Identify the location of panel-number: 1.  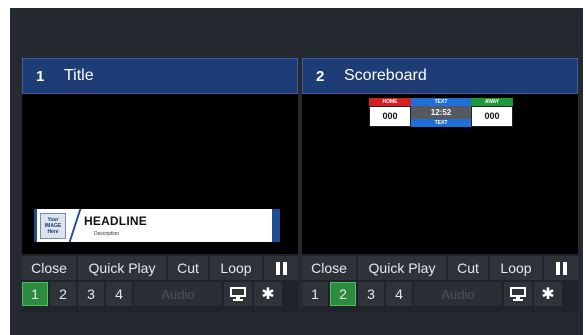
(40, 76).